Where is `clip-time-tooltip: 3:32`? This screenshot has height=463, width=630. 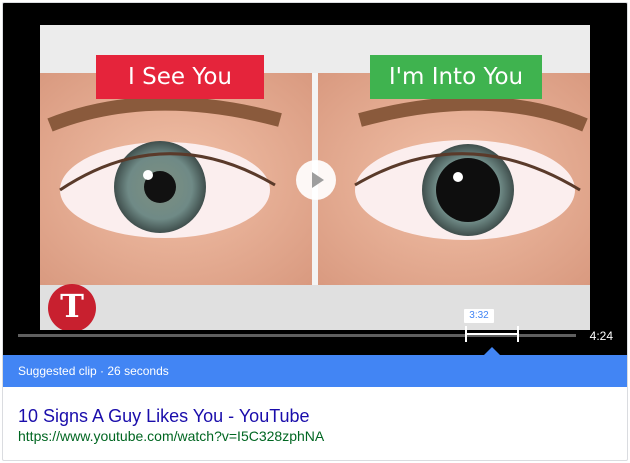
clip-time-tooltip: 3:32 is located at coordinates (479, 316).